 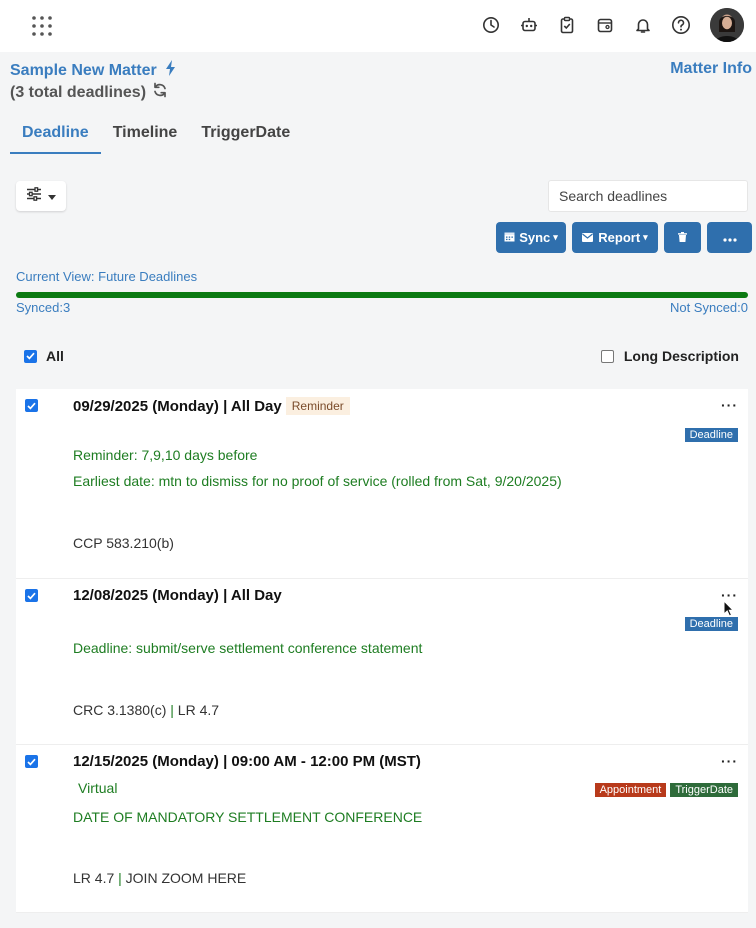 I want to click on robot-icon, so click(x=529, y=25).